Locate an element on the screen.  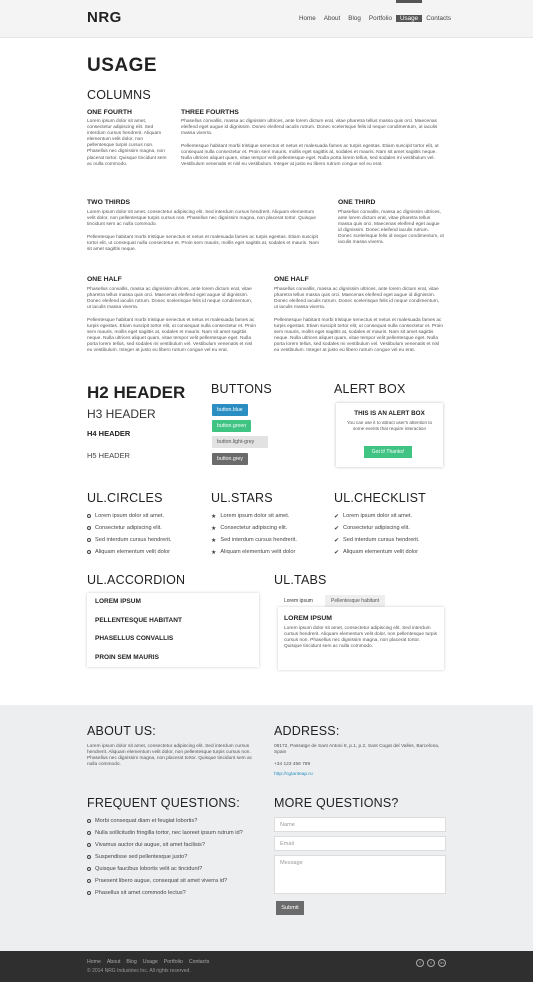
list-item: ★ Lorem ipsum dolor sit amet. is located at coordinates (250, 516).